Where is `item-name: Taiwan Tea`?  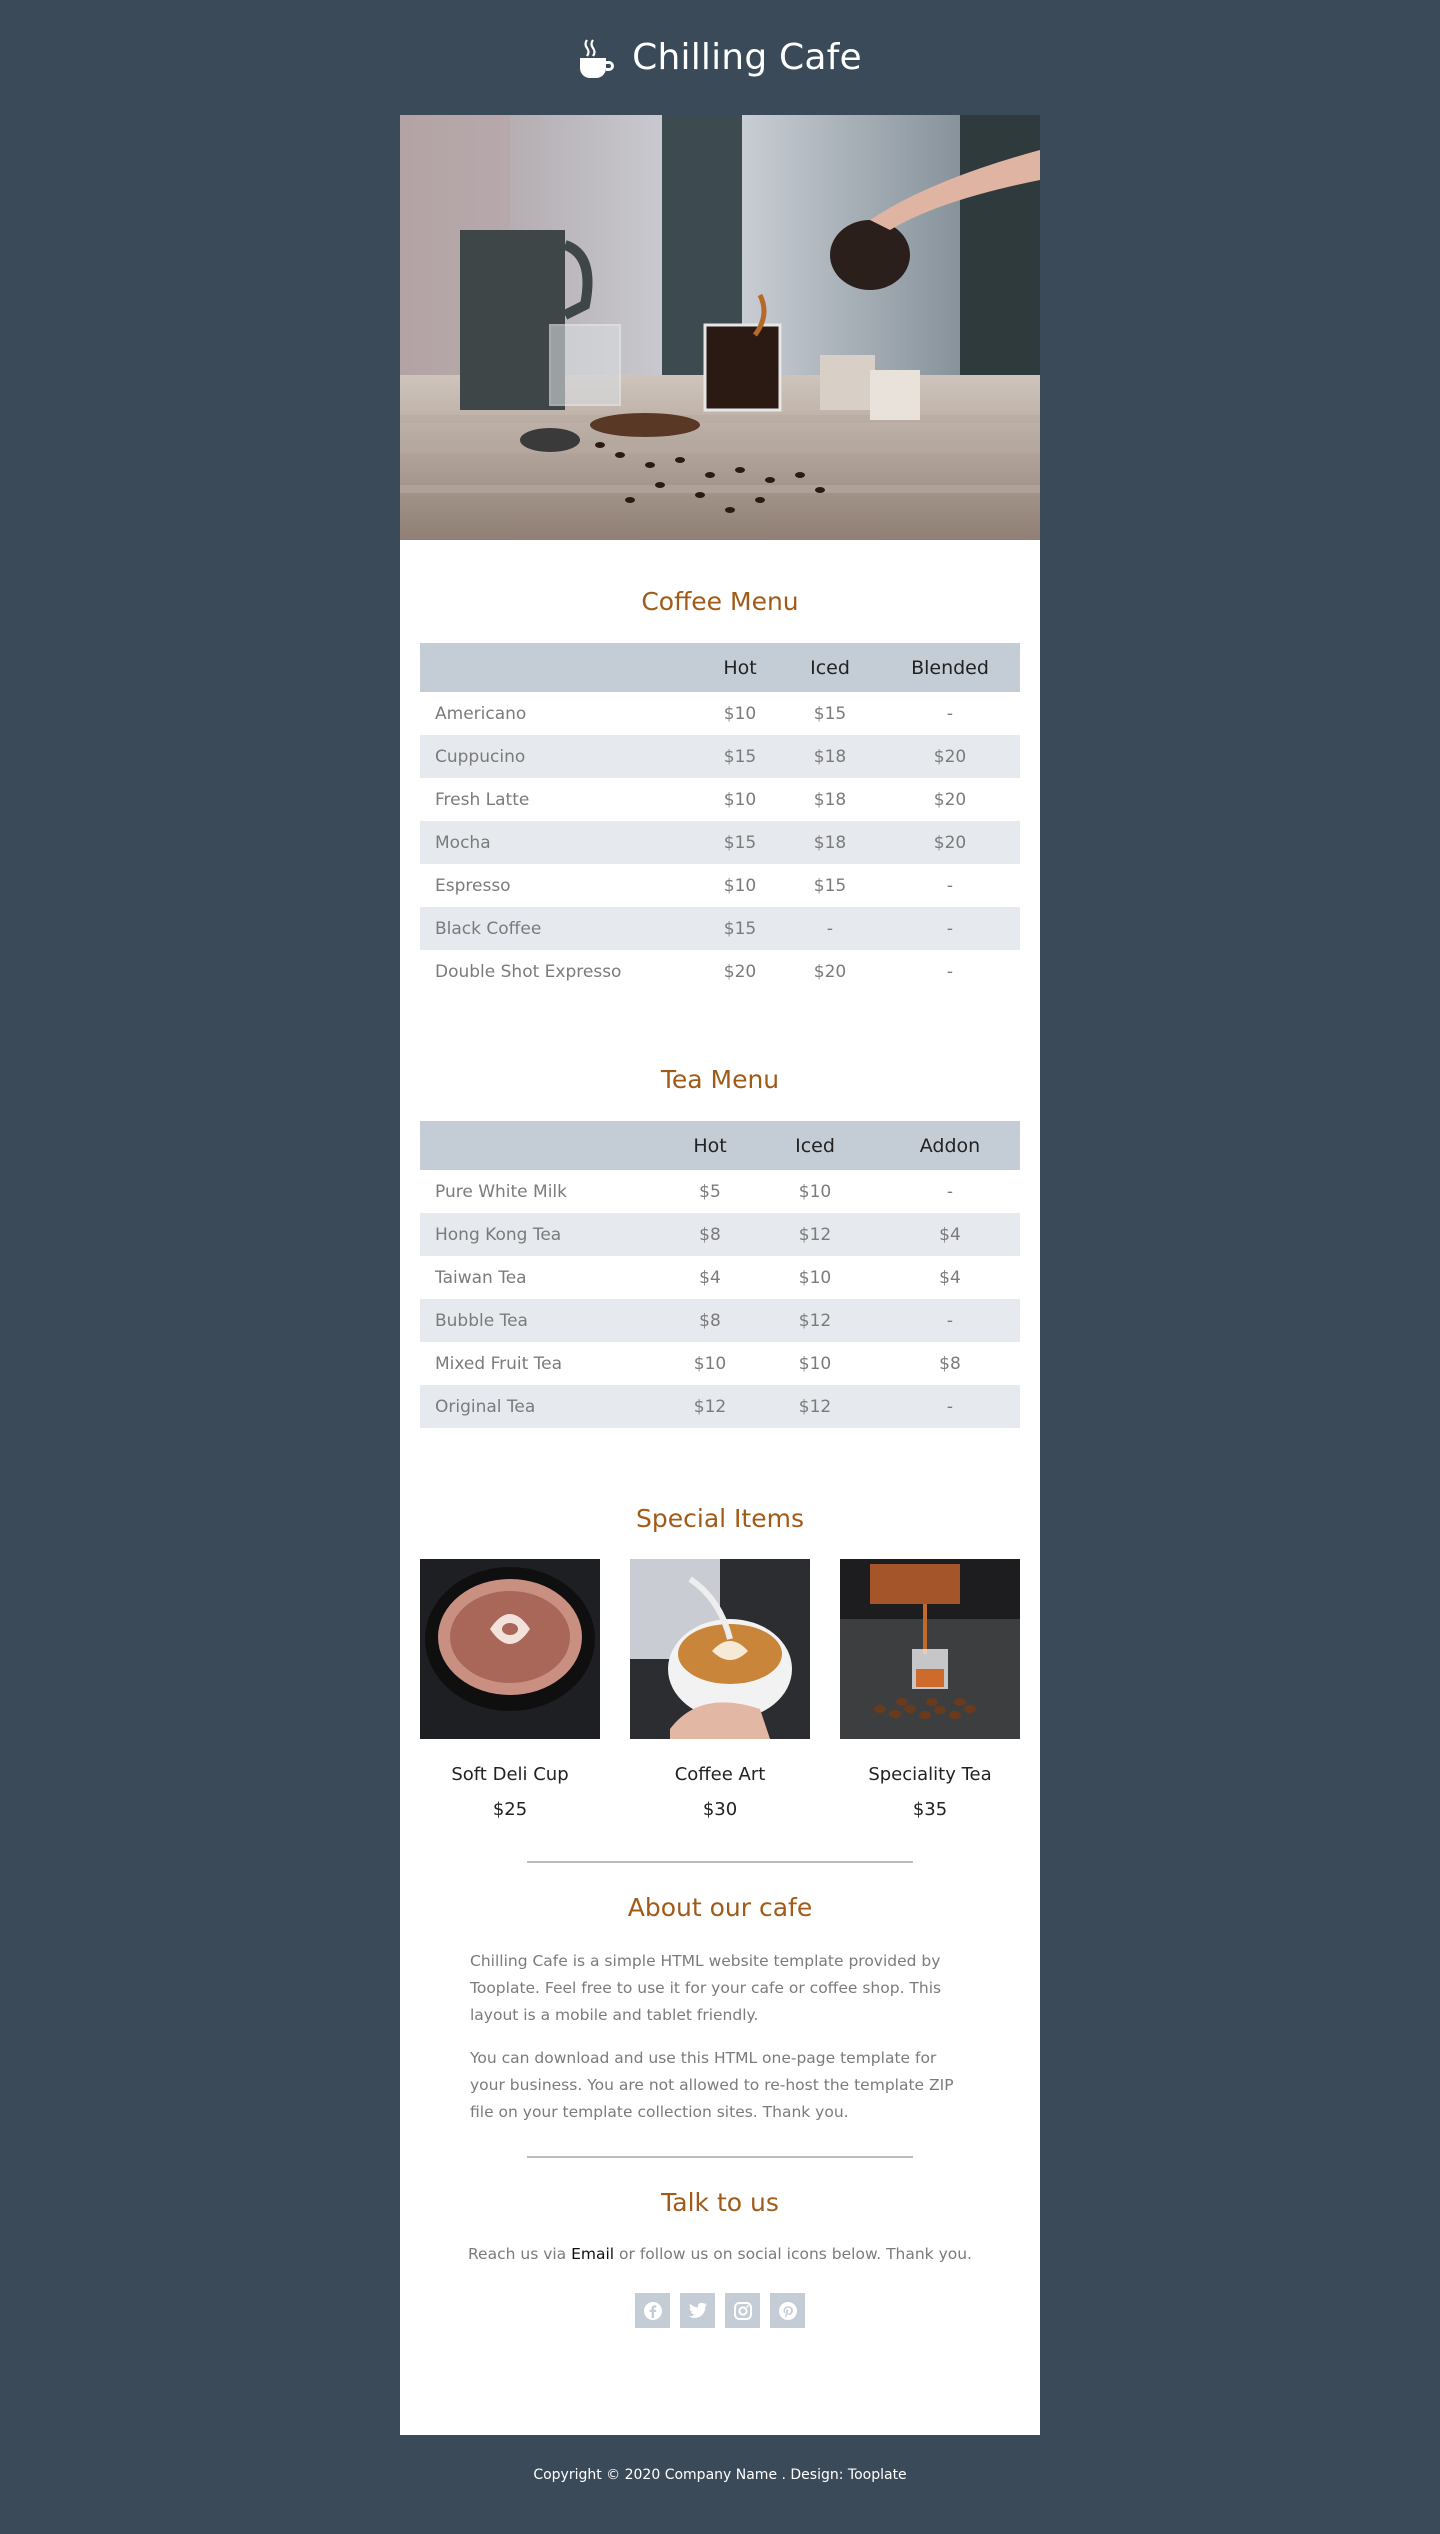 item-name: Taiwan Tea is located at coordinates (481, 1277).